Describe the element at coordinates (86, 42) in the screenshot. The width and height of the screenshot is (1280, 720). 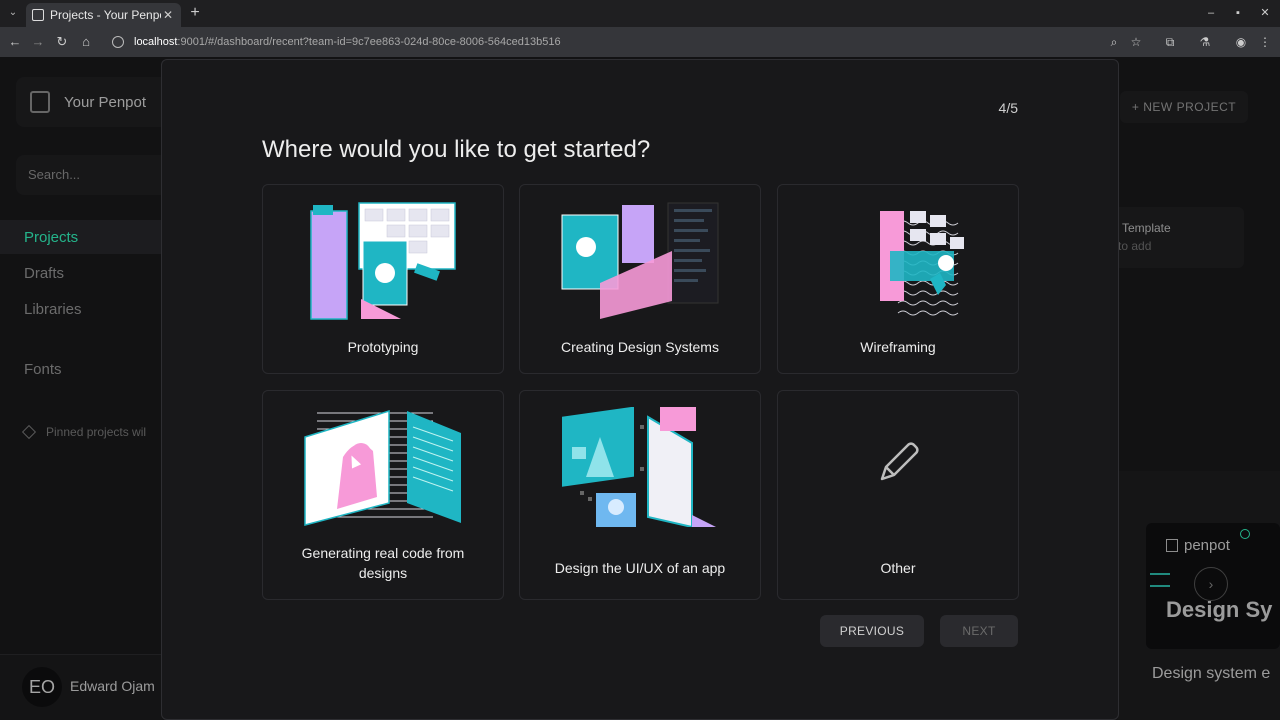
I see `home-icon: ⌂` at that location.